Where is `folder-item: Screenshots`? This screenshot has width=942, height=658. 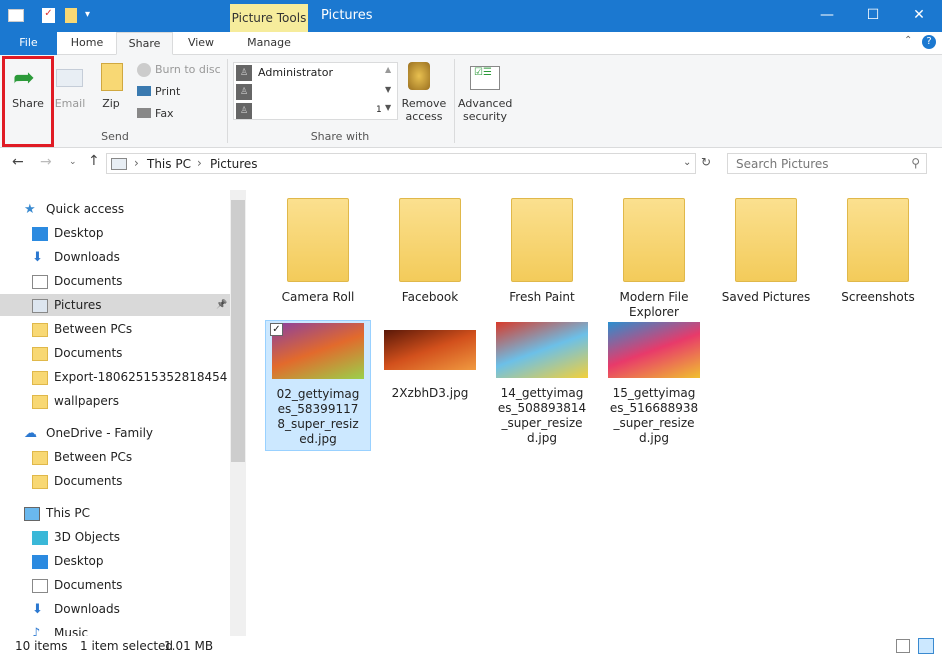
folder-item: Screenshots is located at coordinates (878, 251).